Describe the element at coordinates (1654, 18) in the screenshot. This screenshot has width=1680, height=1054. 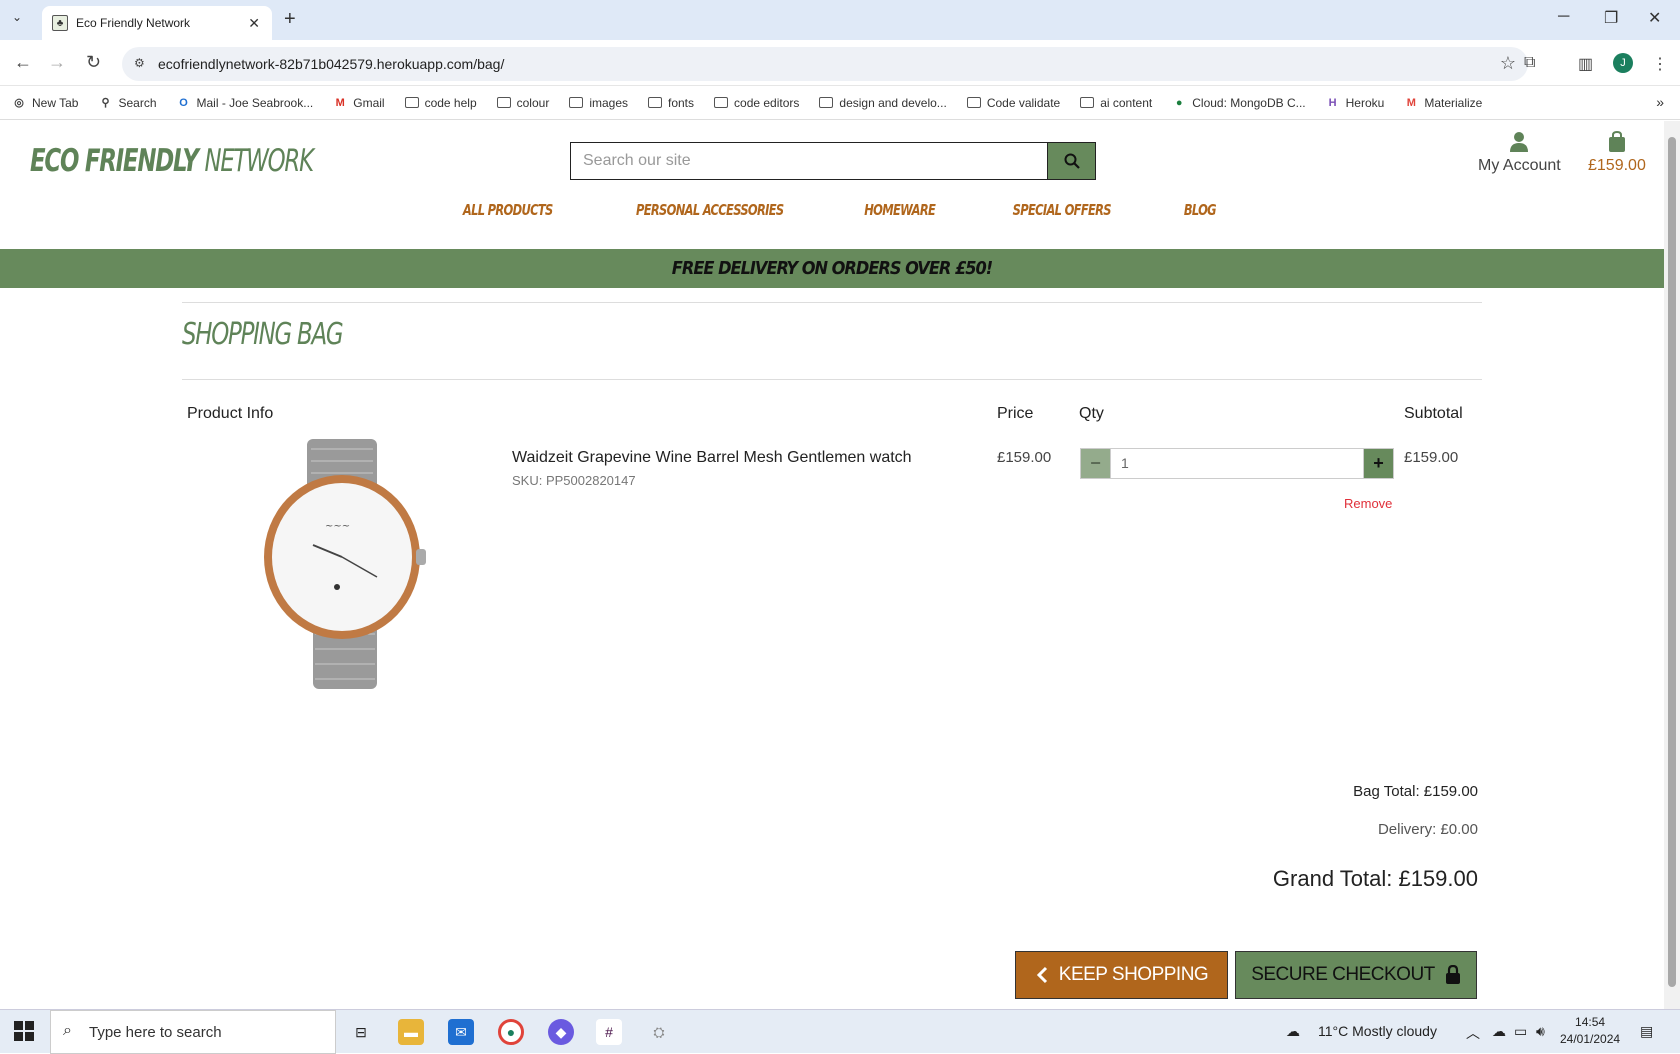
I see `close-window-icon: ✕` at that location.